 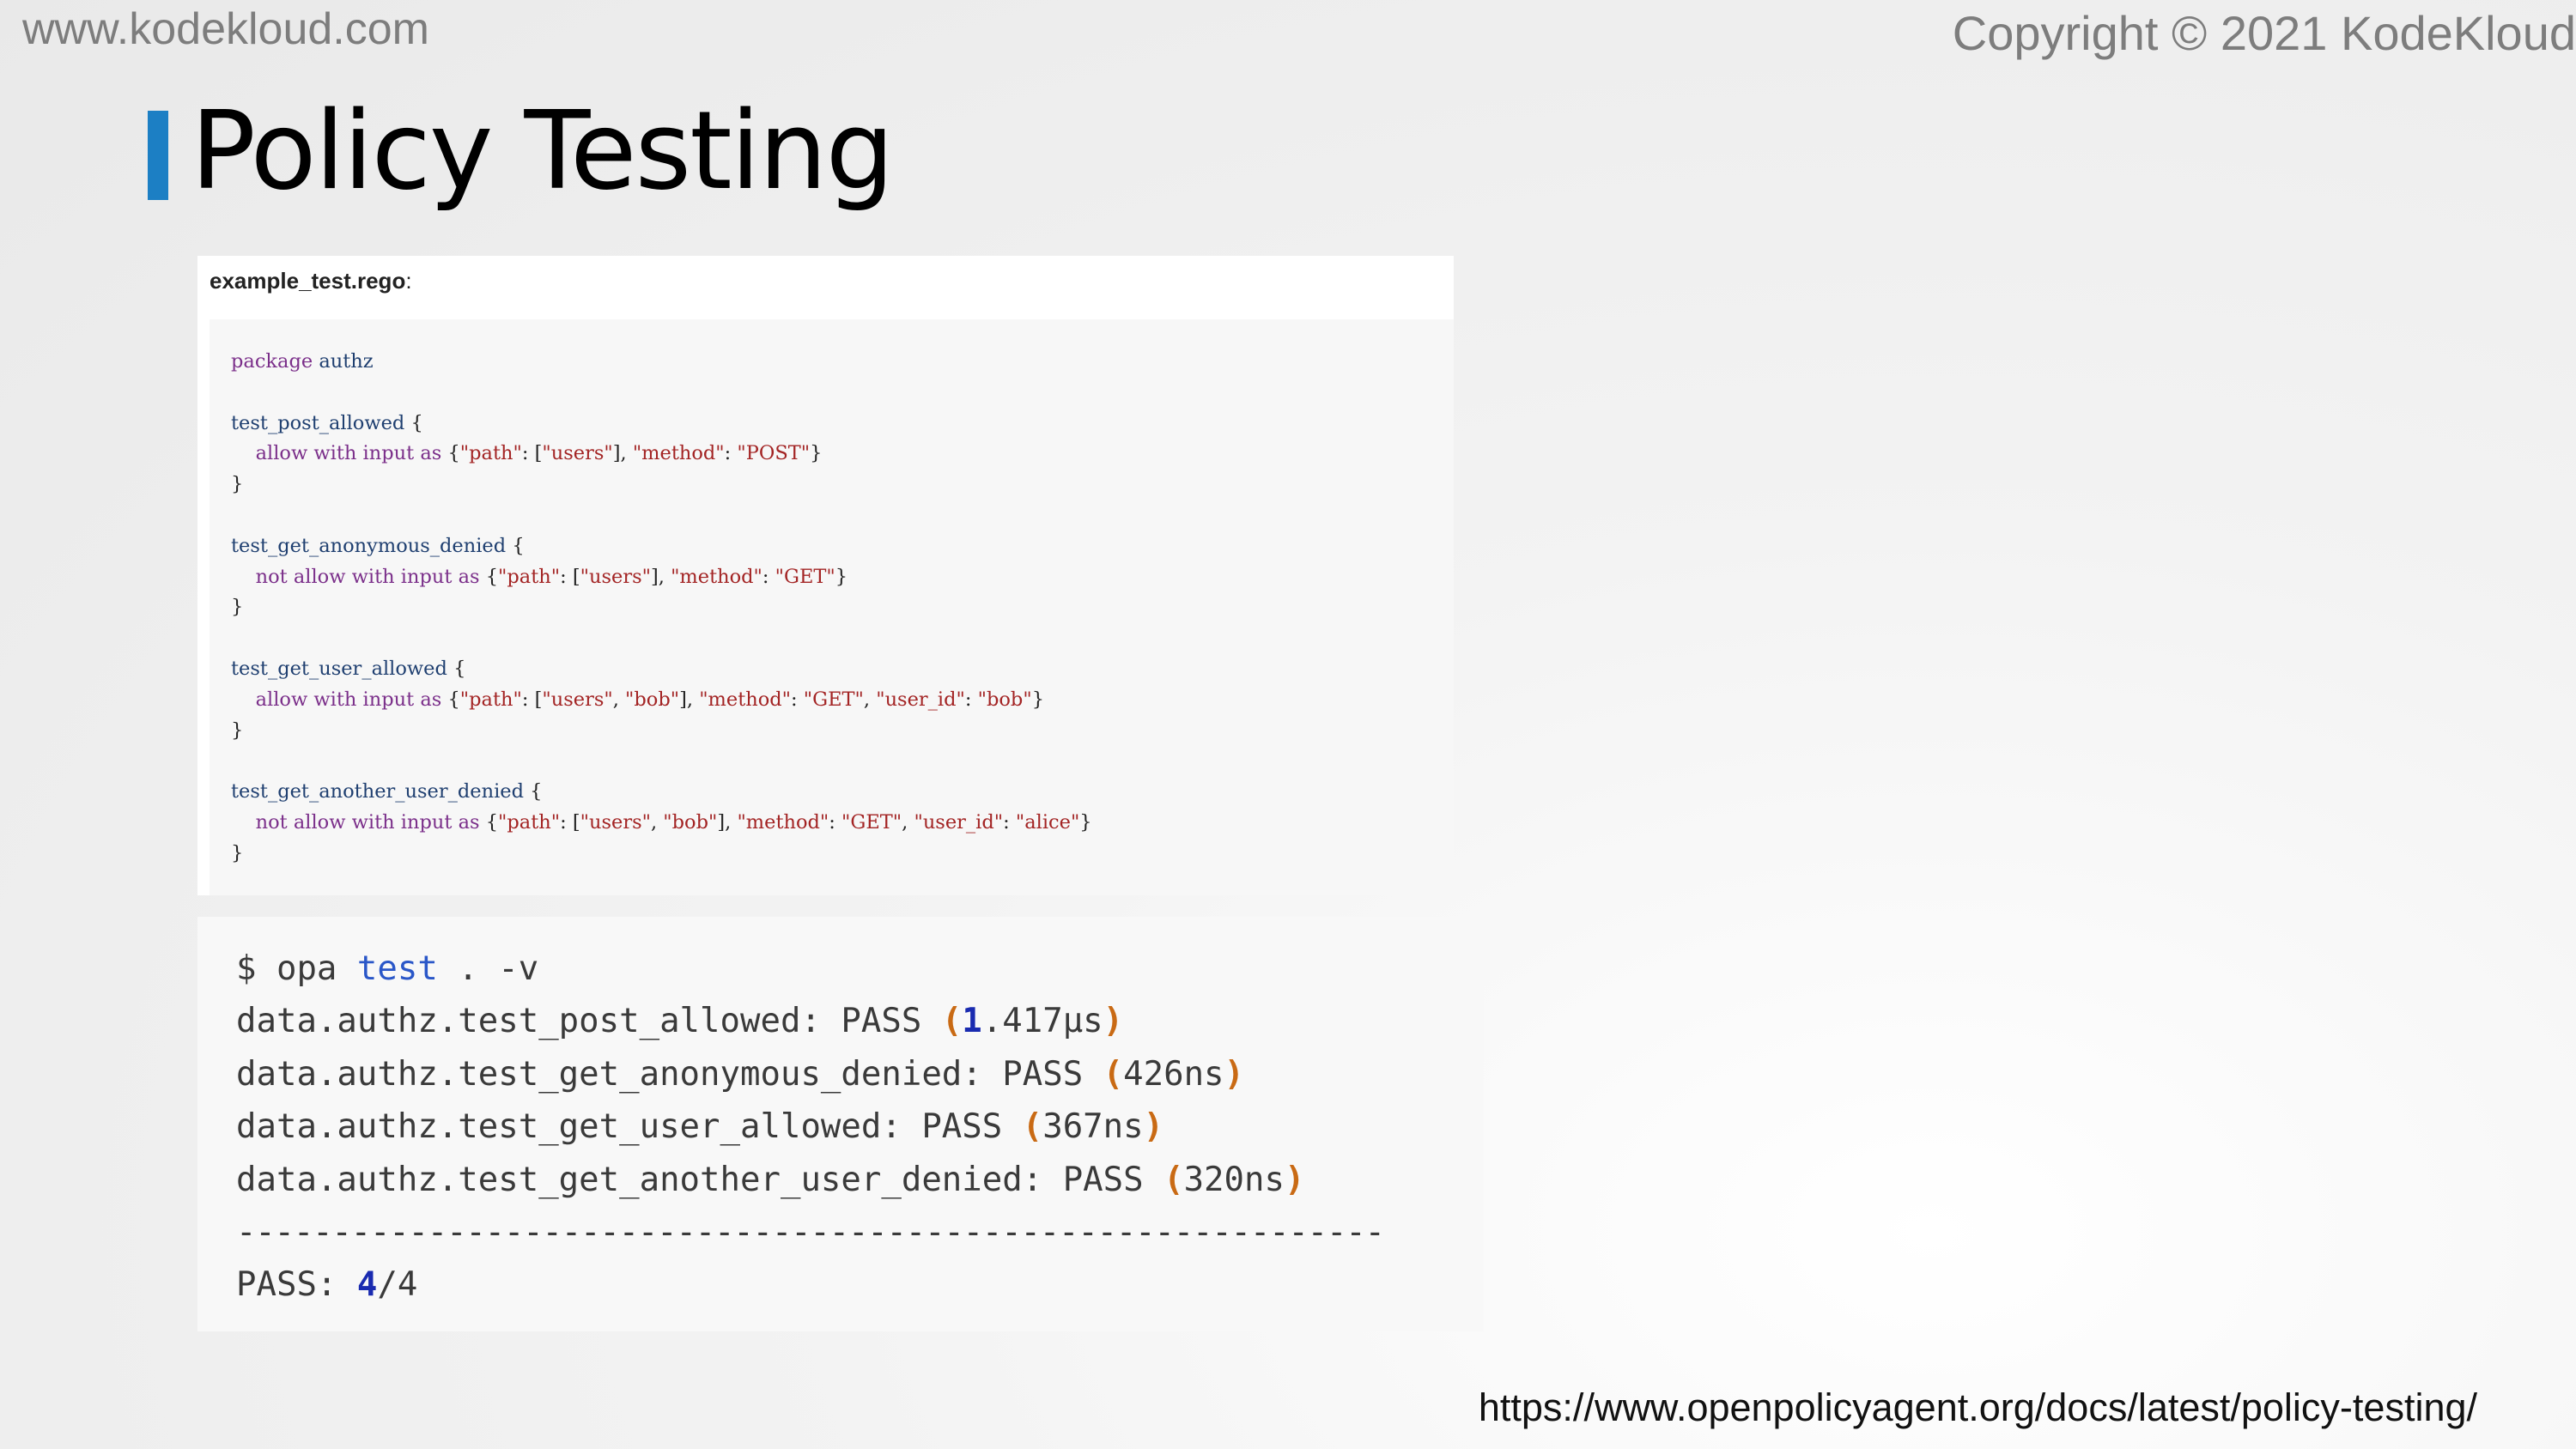 I want to click on code-filename-name: example_test.rego, so click(x=308, y=281).